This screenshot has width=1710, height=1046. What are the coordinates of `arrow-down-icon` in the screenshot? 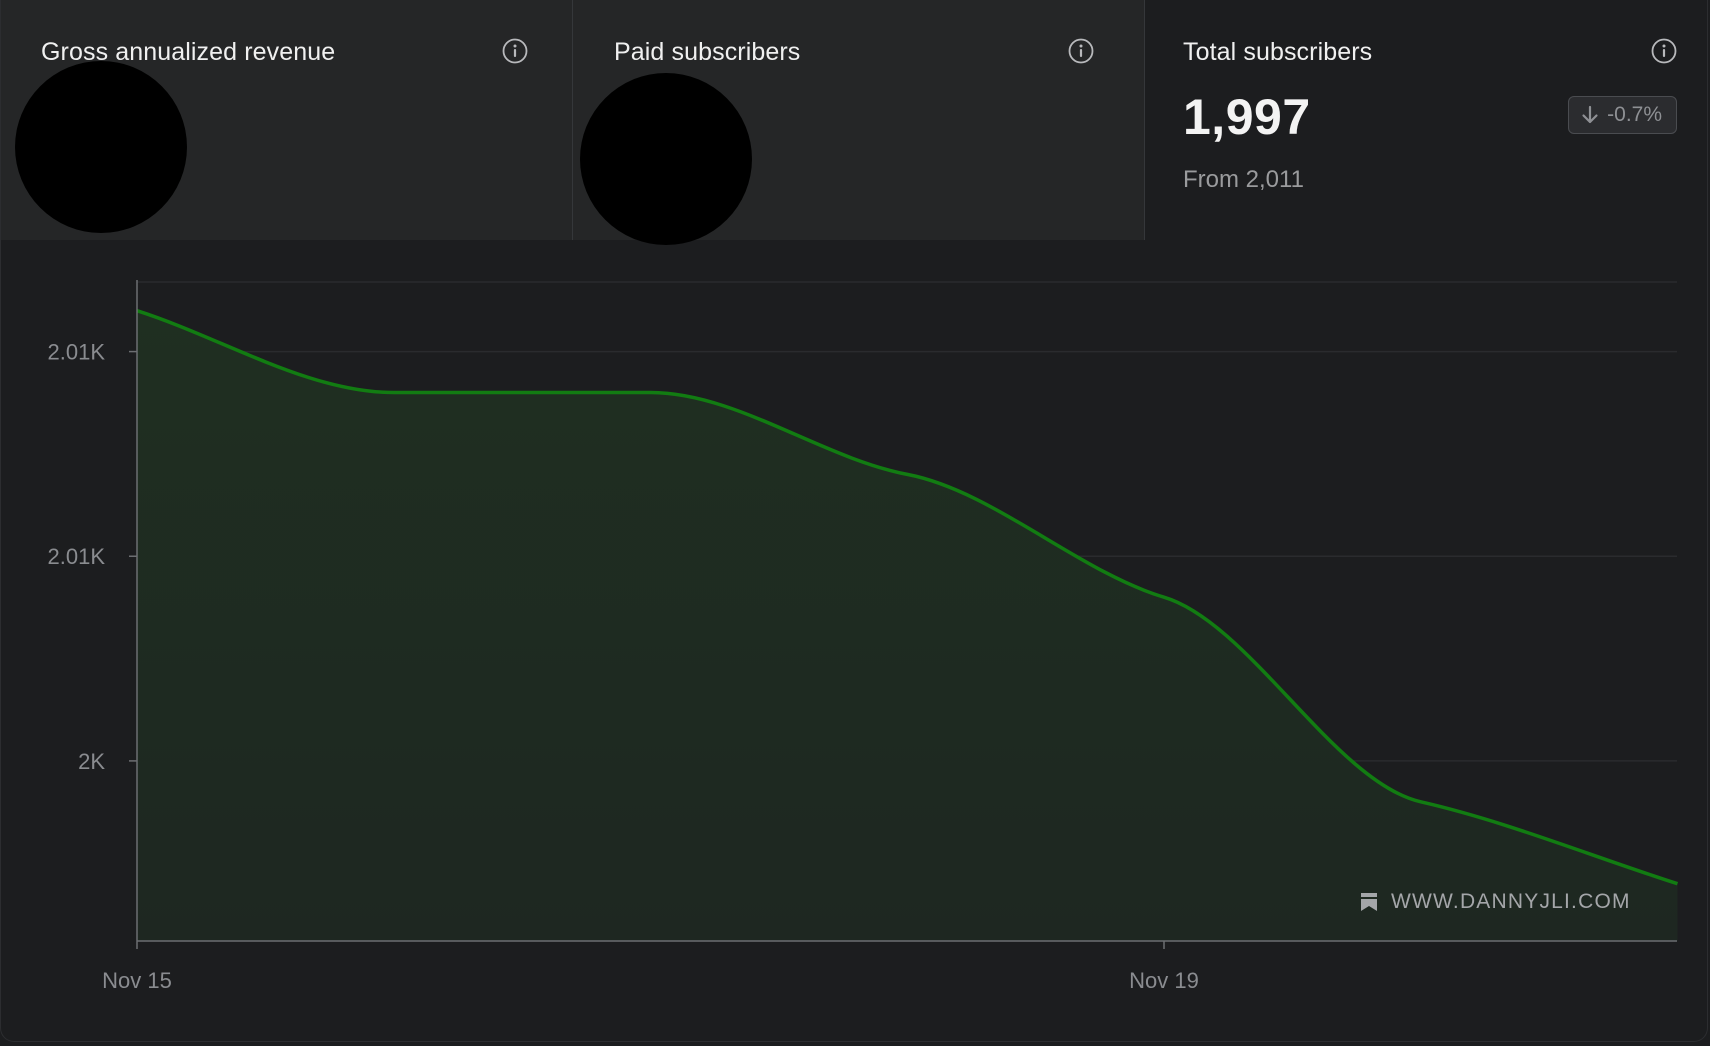 It's located at (1590, 114).